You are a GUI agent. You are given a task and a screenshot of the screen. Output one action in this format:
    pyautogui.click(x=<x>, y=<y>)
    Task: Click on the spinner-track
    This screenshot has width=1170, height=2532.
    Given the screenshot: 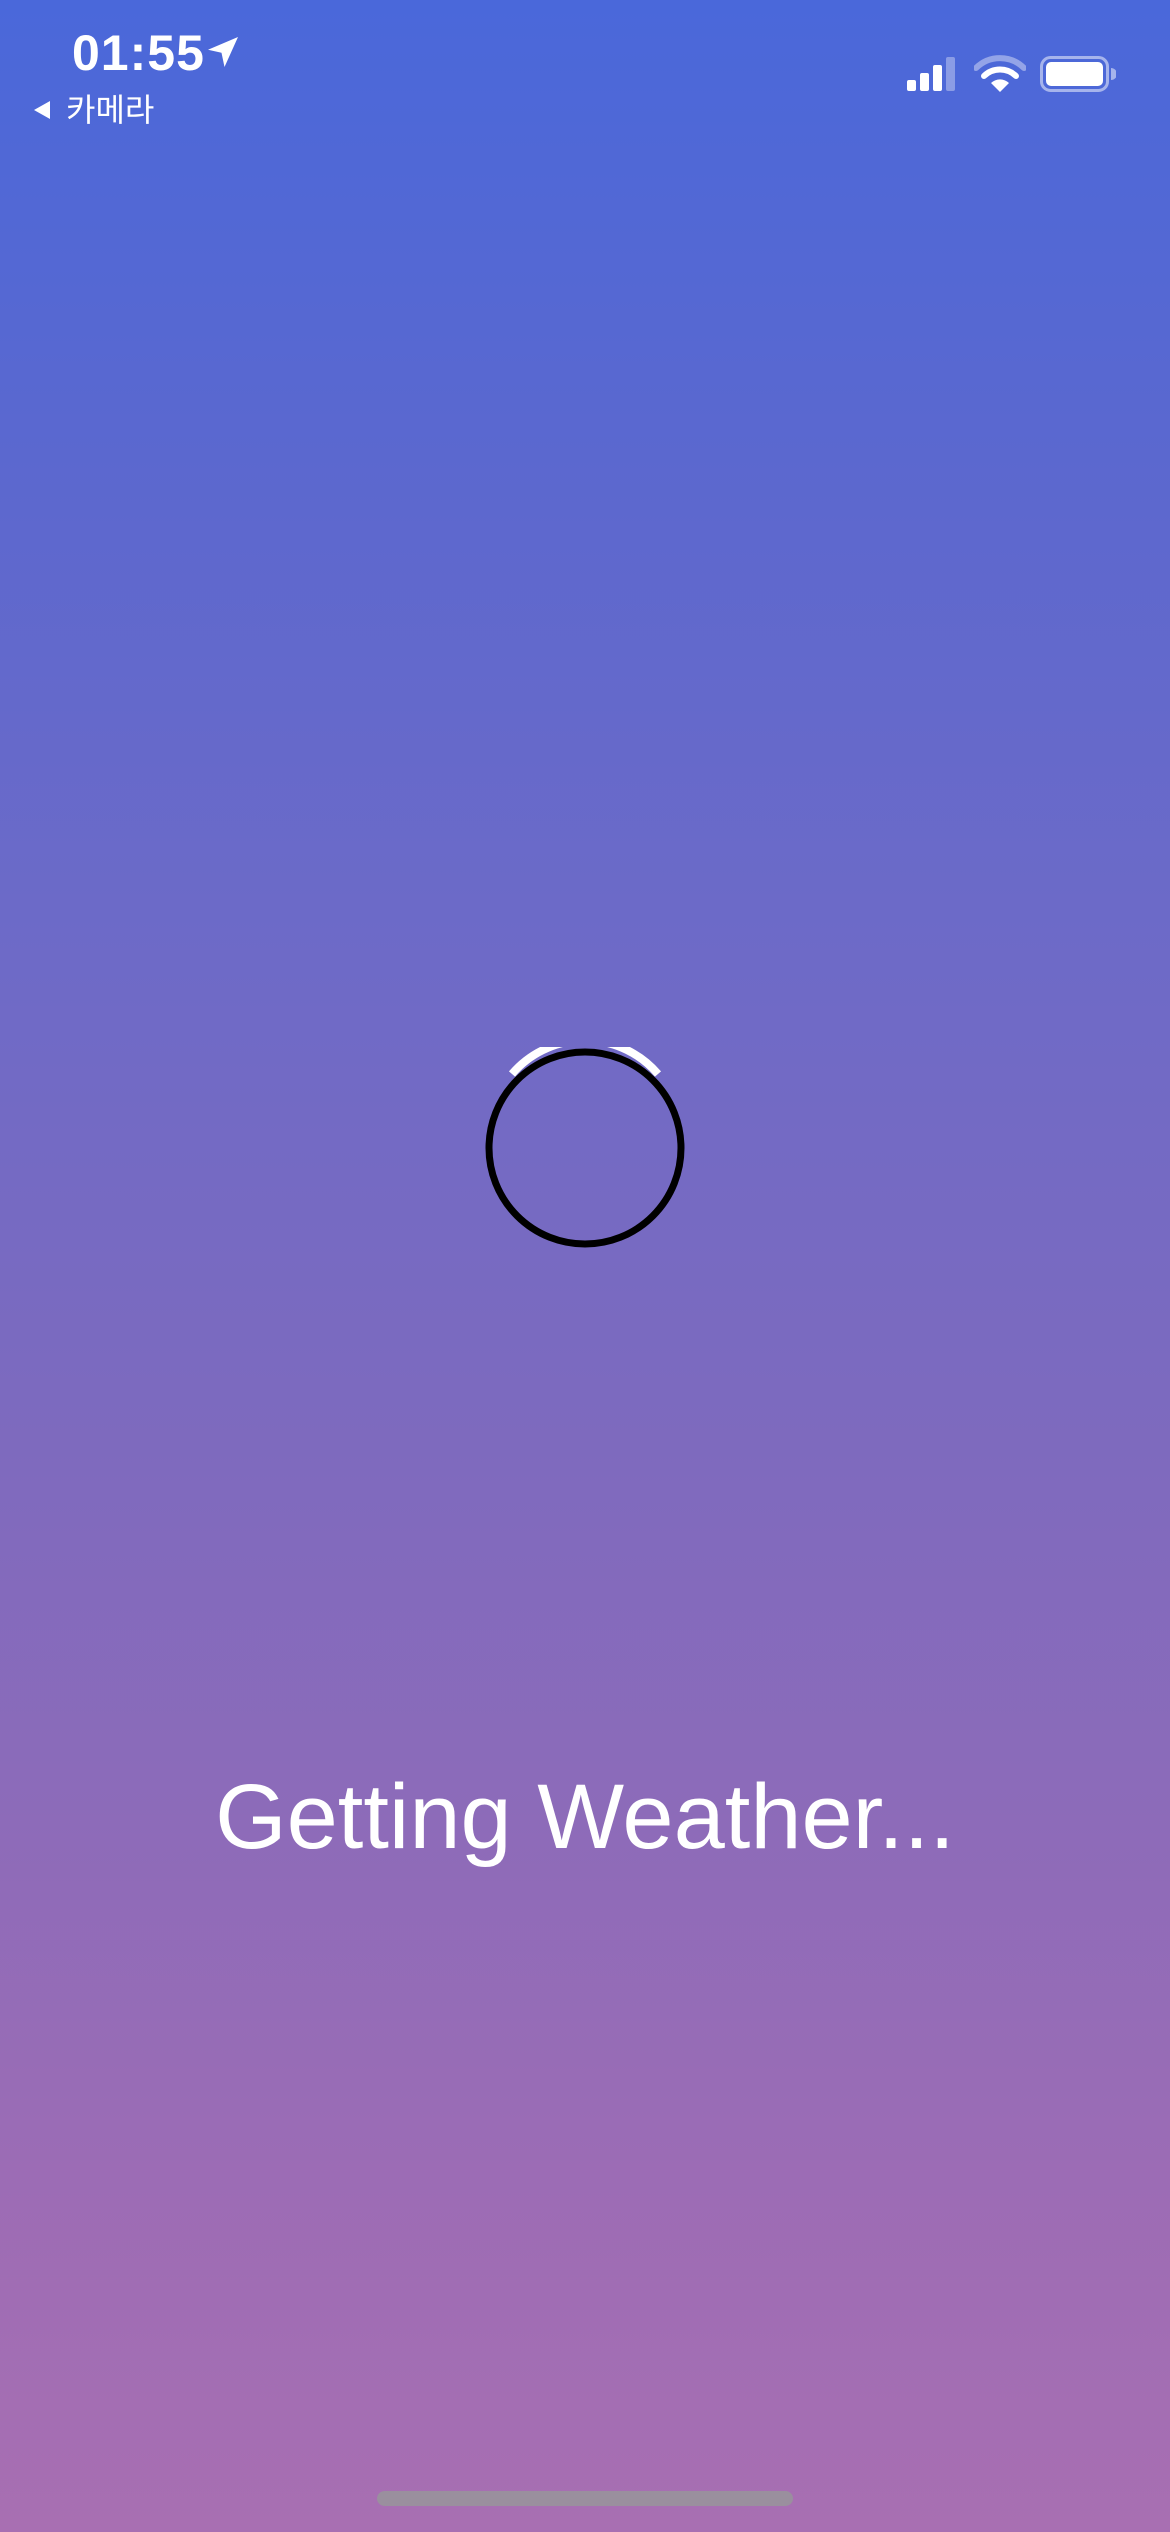 What is the action you would take?
    pyautogui.click(x=585, y=1148)
    